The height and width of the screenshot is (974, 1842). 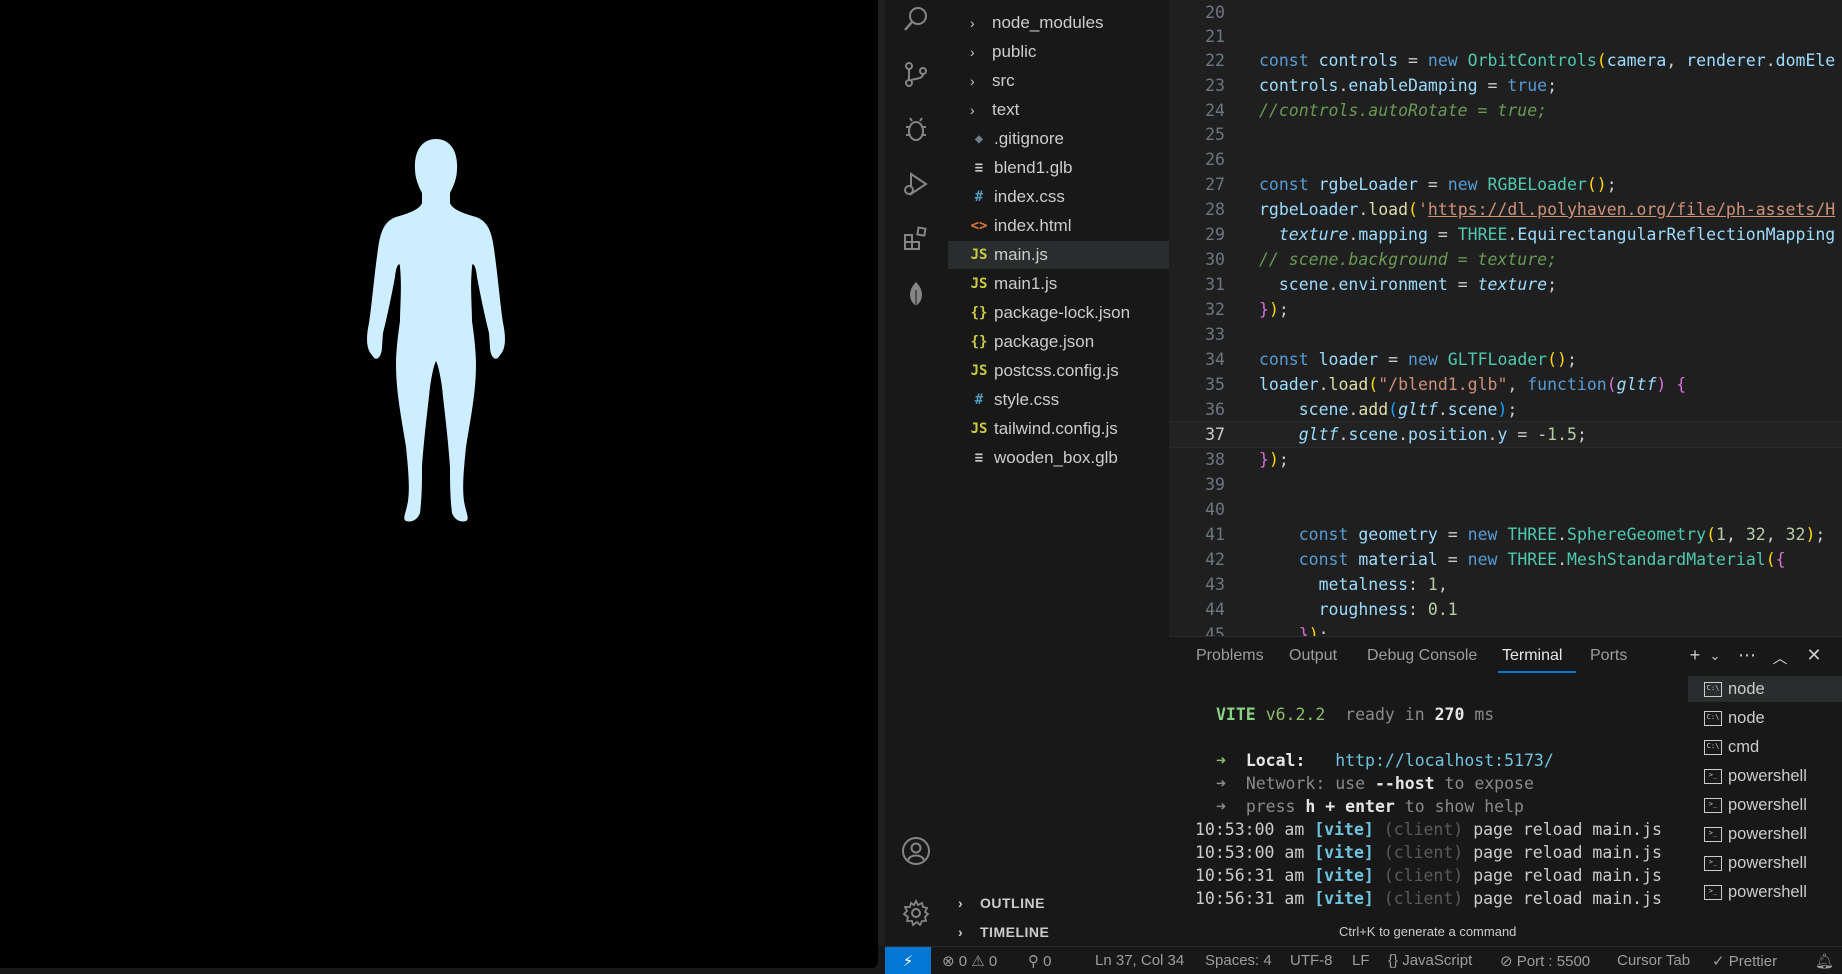 I want to click on file-index-html: <> index.html, so click(x=1058, y=226).